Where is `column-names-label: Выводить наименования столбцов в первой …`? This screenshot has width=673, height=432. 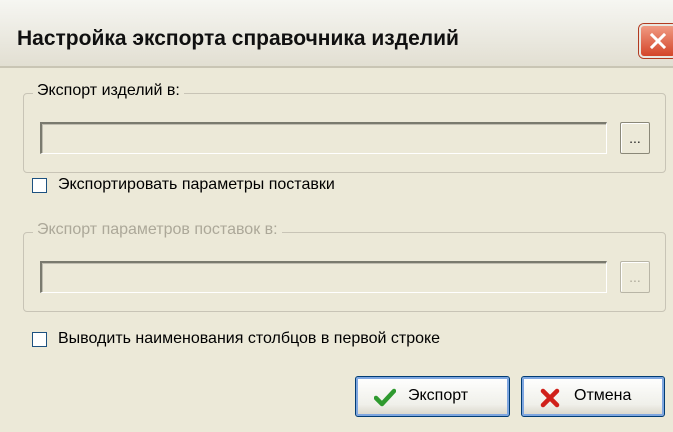 column-names-label: Выводить наименования столбцов в первой … is located at coordinates (249, 339).